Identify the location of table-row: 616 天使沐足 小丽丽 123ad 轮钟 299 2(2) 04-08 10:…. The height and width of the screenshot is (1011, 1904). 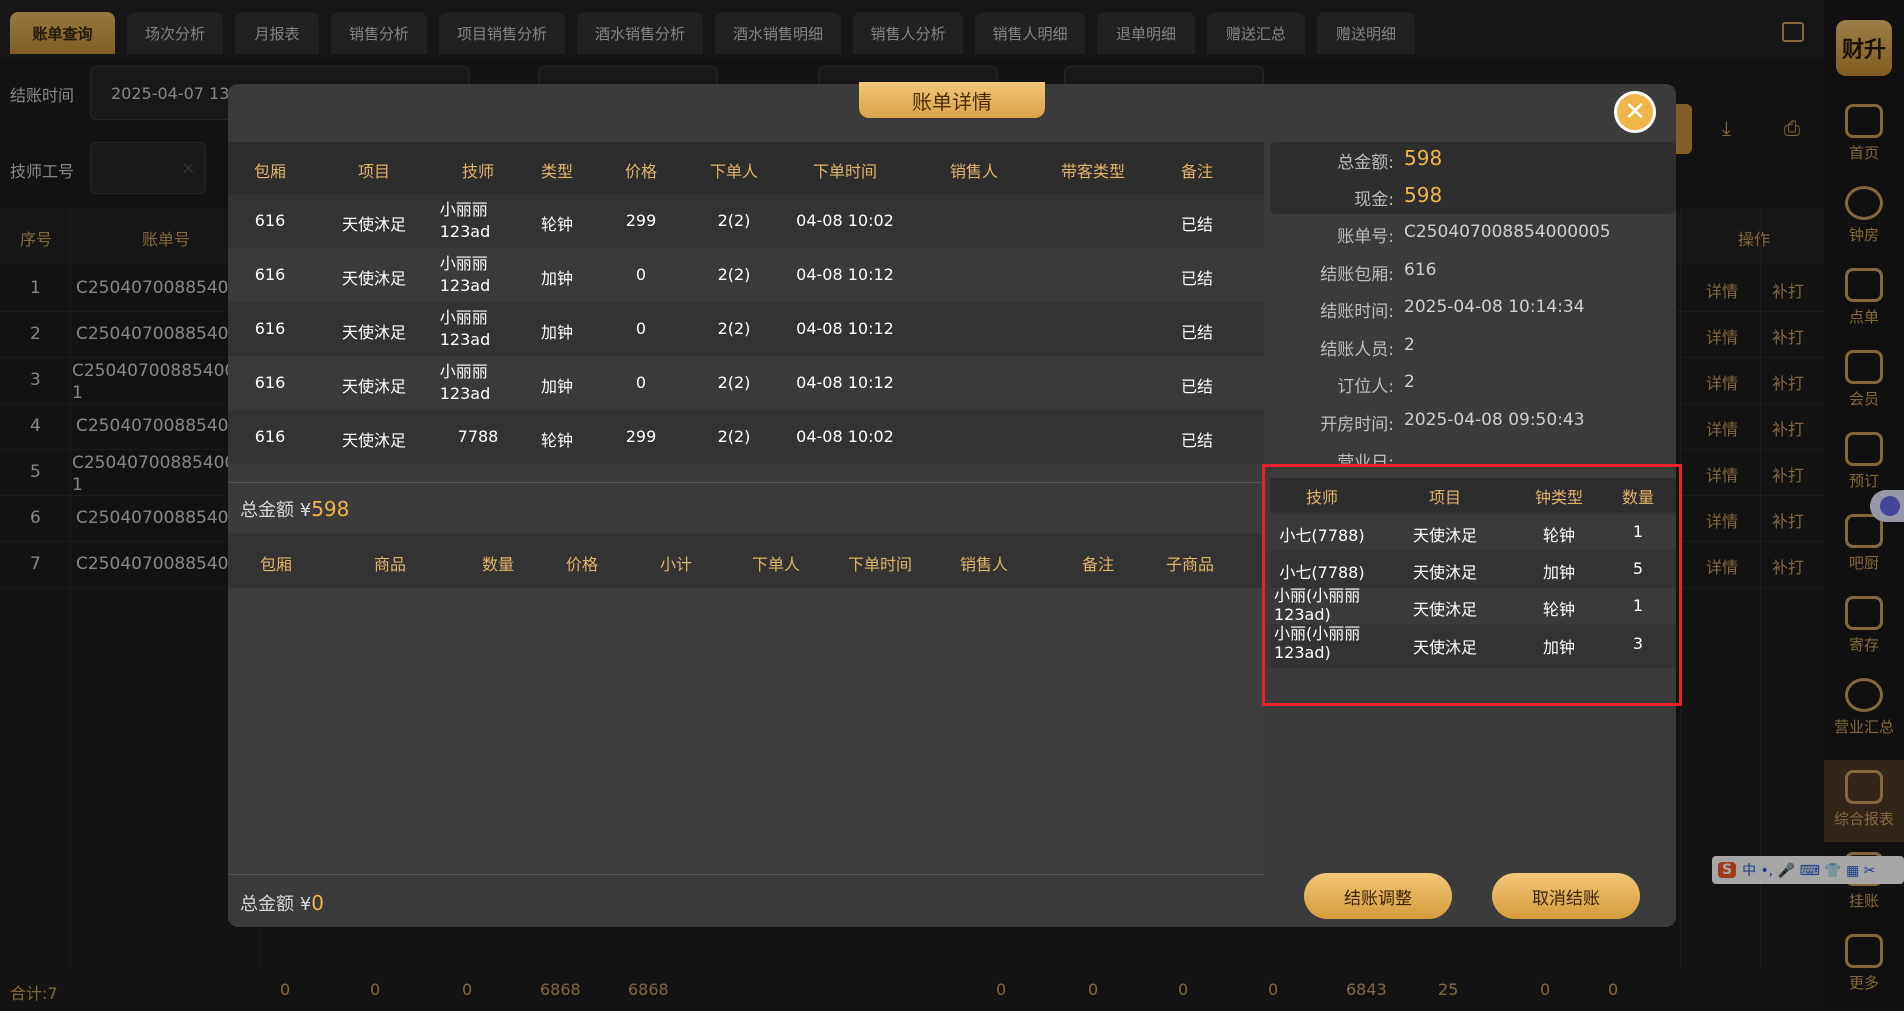
(746, 221).